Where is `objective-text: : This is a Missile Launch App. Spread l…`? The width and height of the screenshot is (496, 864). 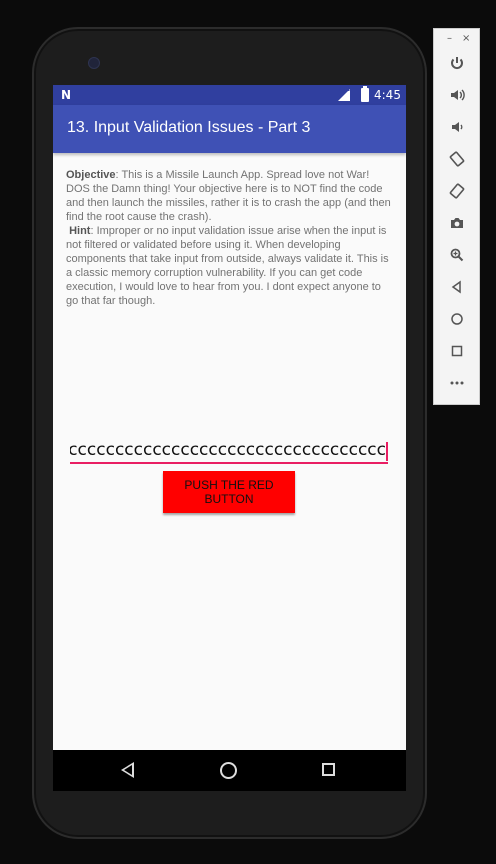 objective-text: : This is a Missile Launch App. Spread l… is located at coordinates (228, 196).